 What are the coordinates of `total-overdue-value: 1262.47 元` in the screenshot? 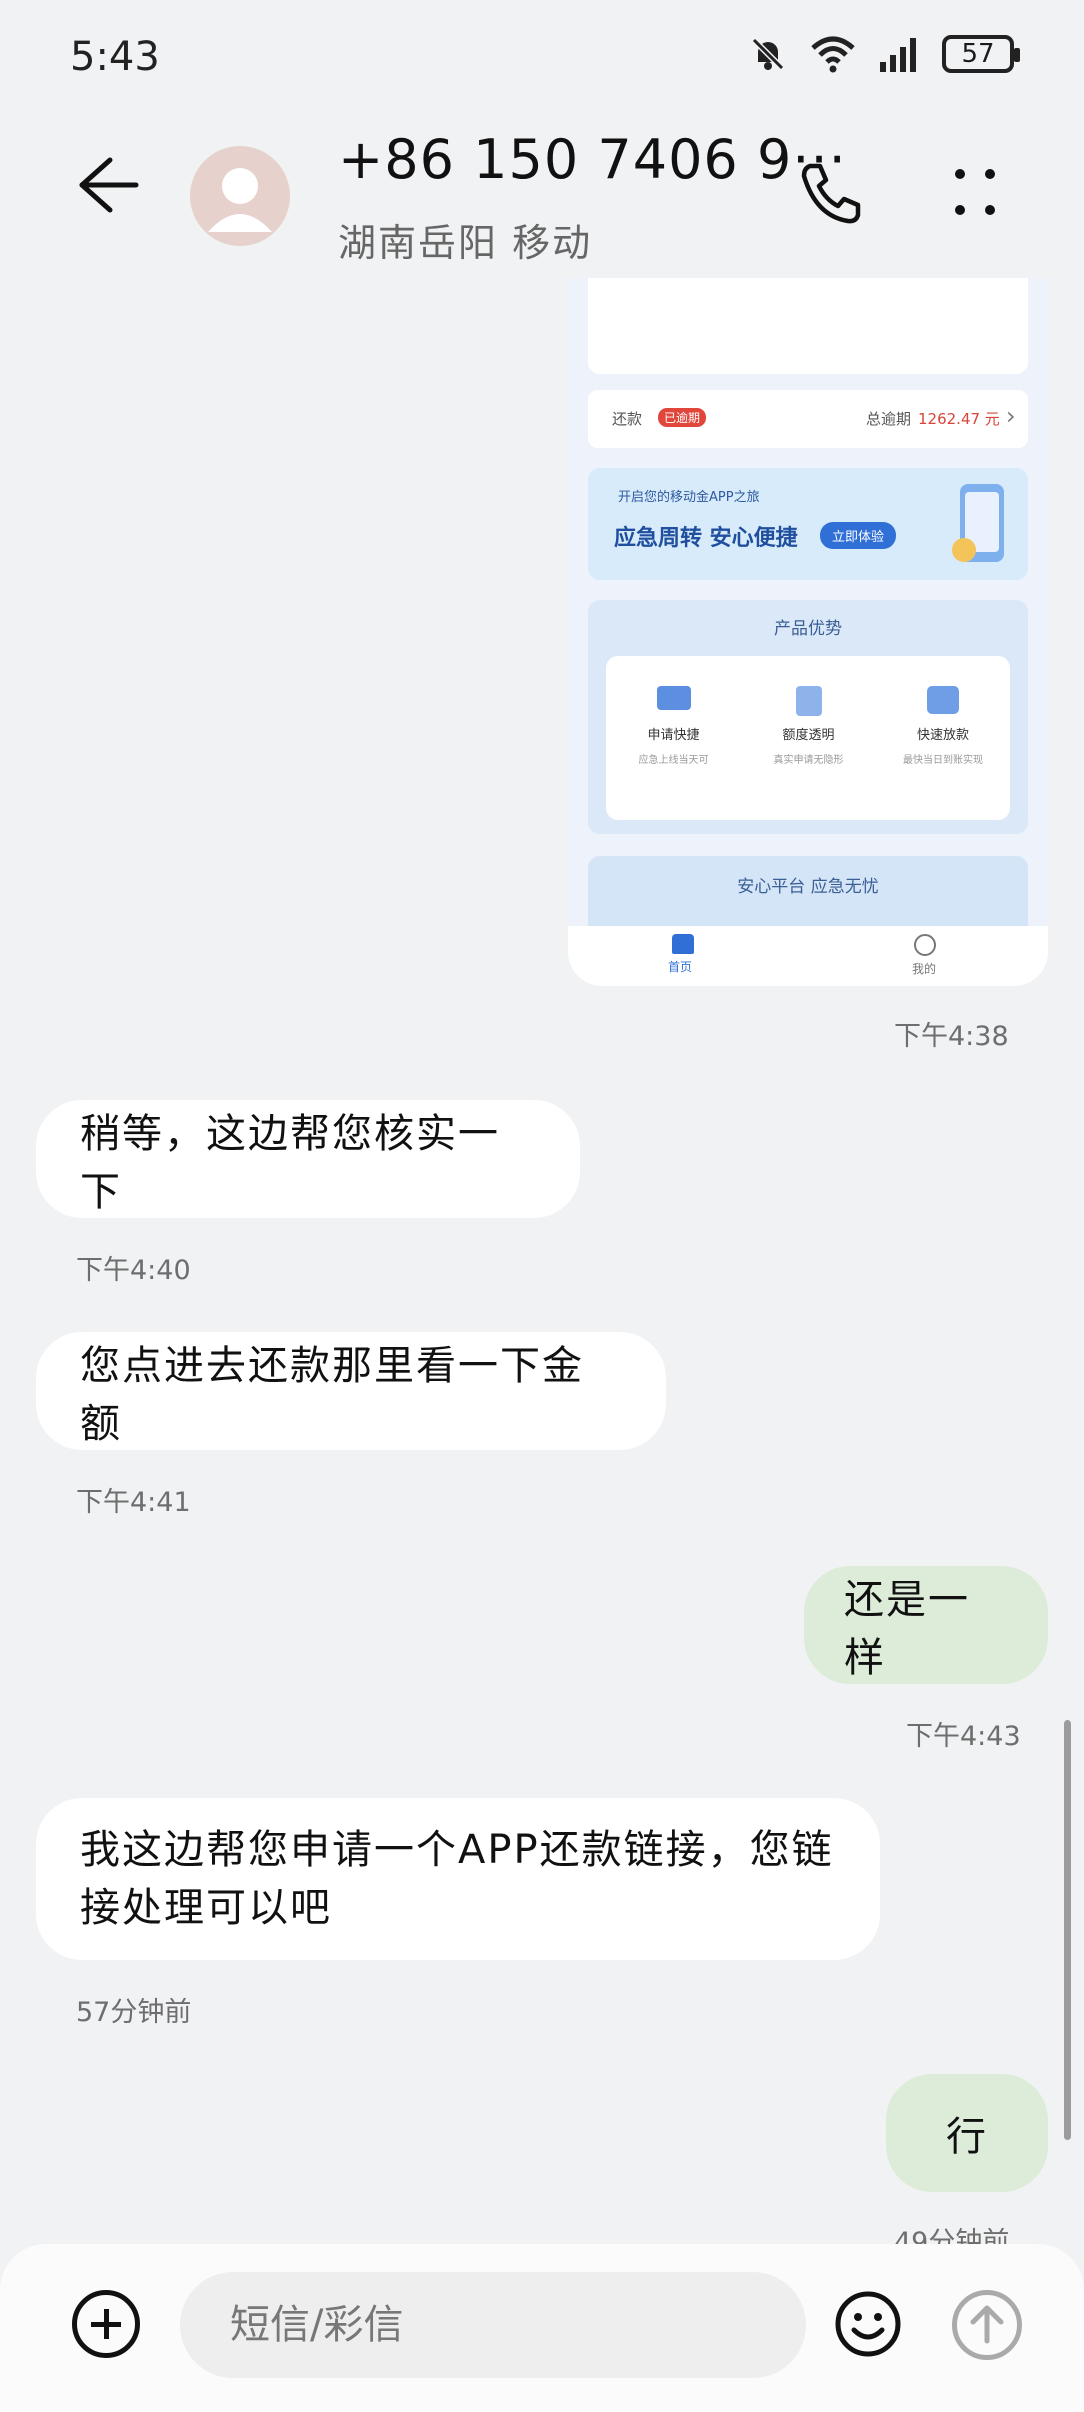 It's located at (959, 419).